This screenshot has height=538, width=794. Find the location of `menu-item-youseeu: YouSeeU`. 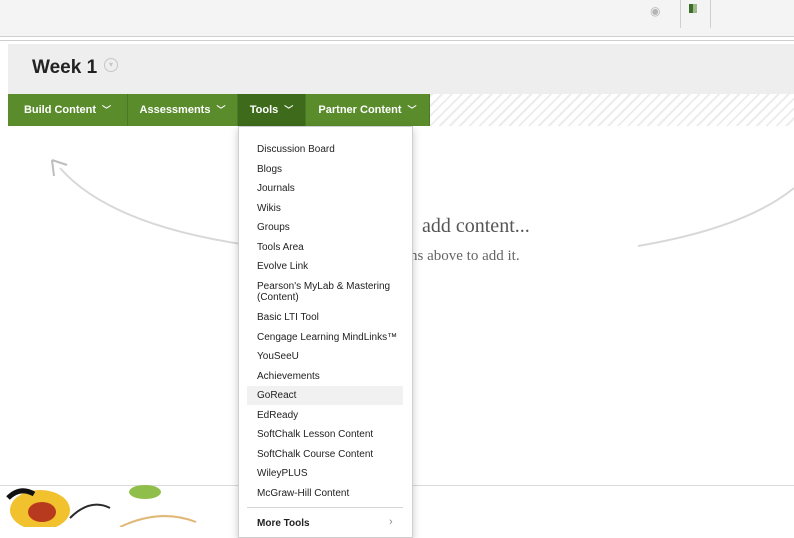

menu-item-youseeu: YouSeeU is located at coordinates (332, 356).